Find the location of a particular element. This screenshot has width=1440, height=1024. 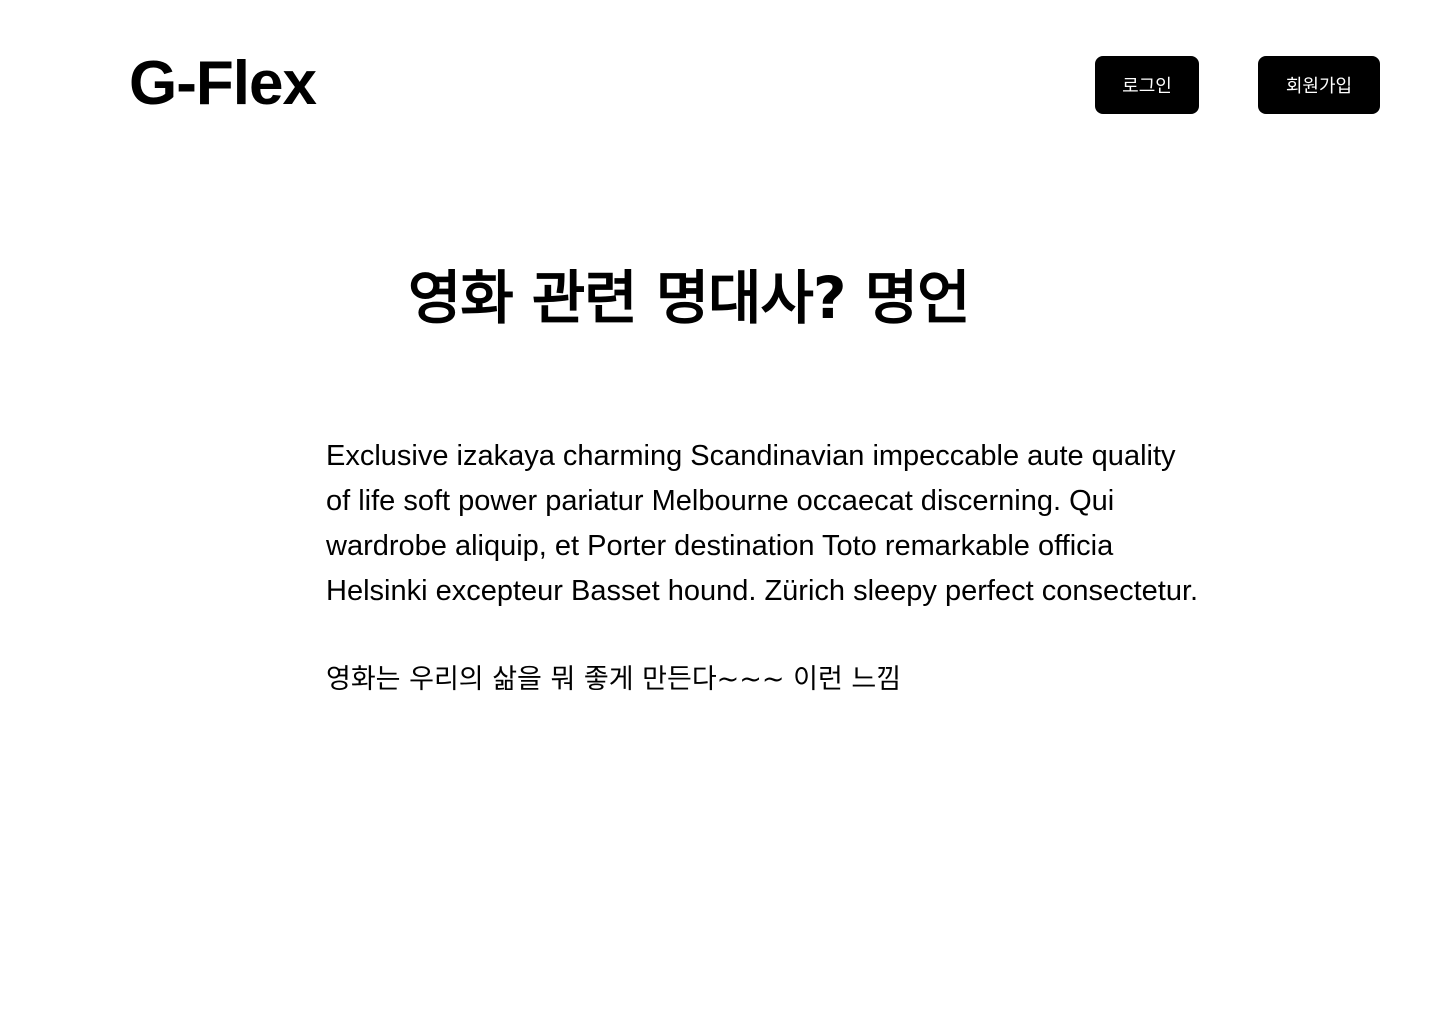

site-logo: G-Flex is located at coordinates (223, 84).